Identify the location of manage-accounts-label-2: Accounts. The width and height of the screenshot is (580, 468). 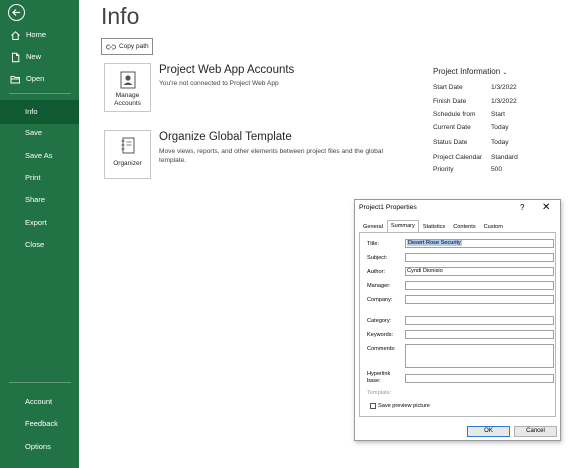
(127, 103).